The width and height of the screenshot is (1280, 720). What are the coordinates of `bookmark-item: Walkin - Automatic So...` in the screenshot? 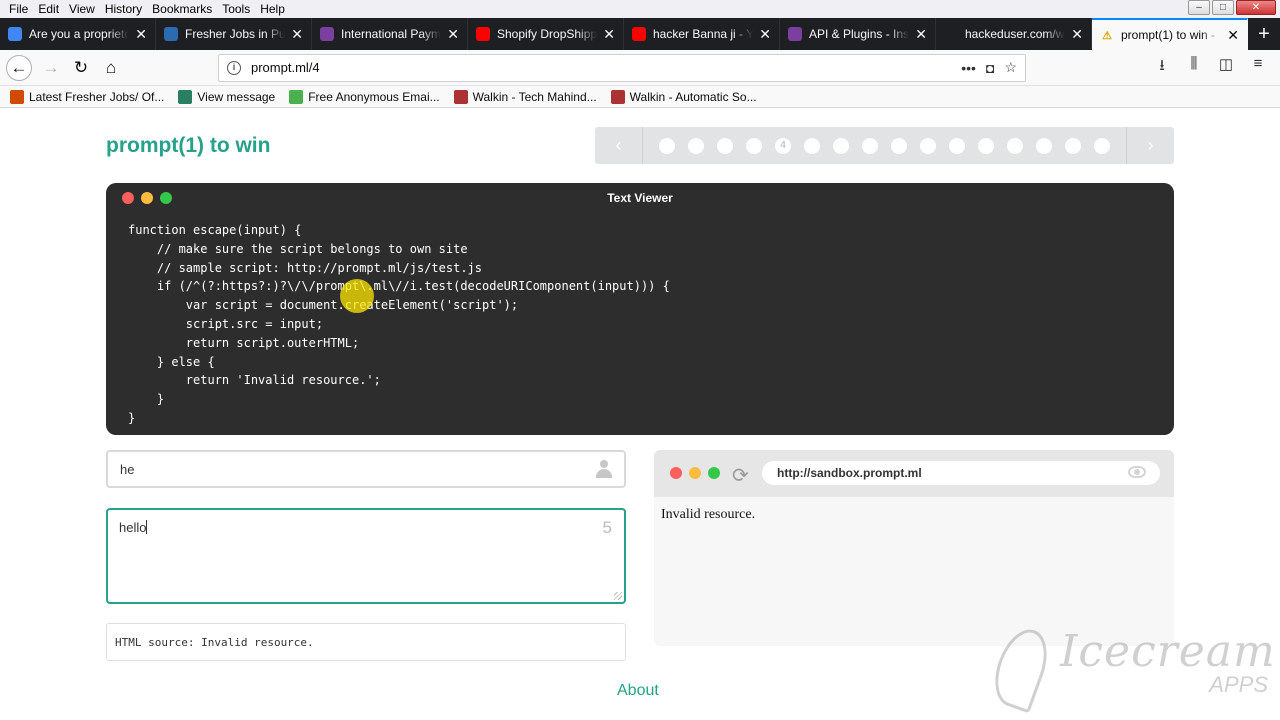 It's located at (683, 96).